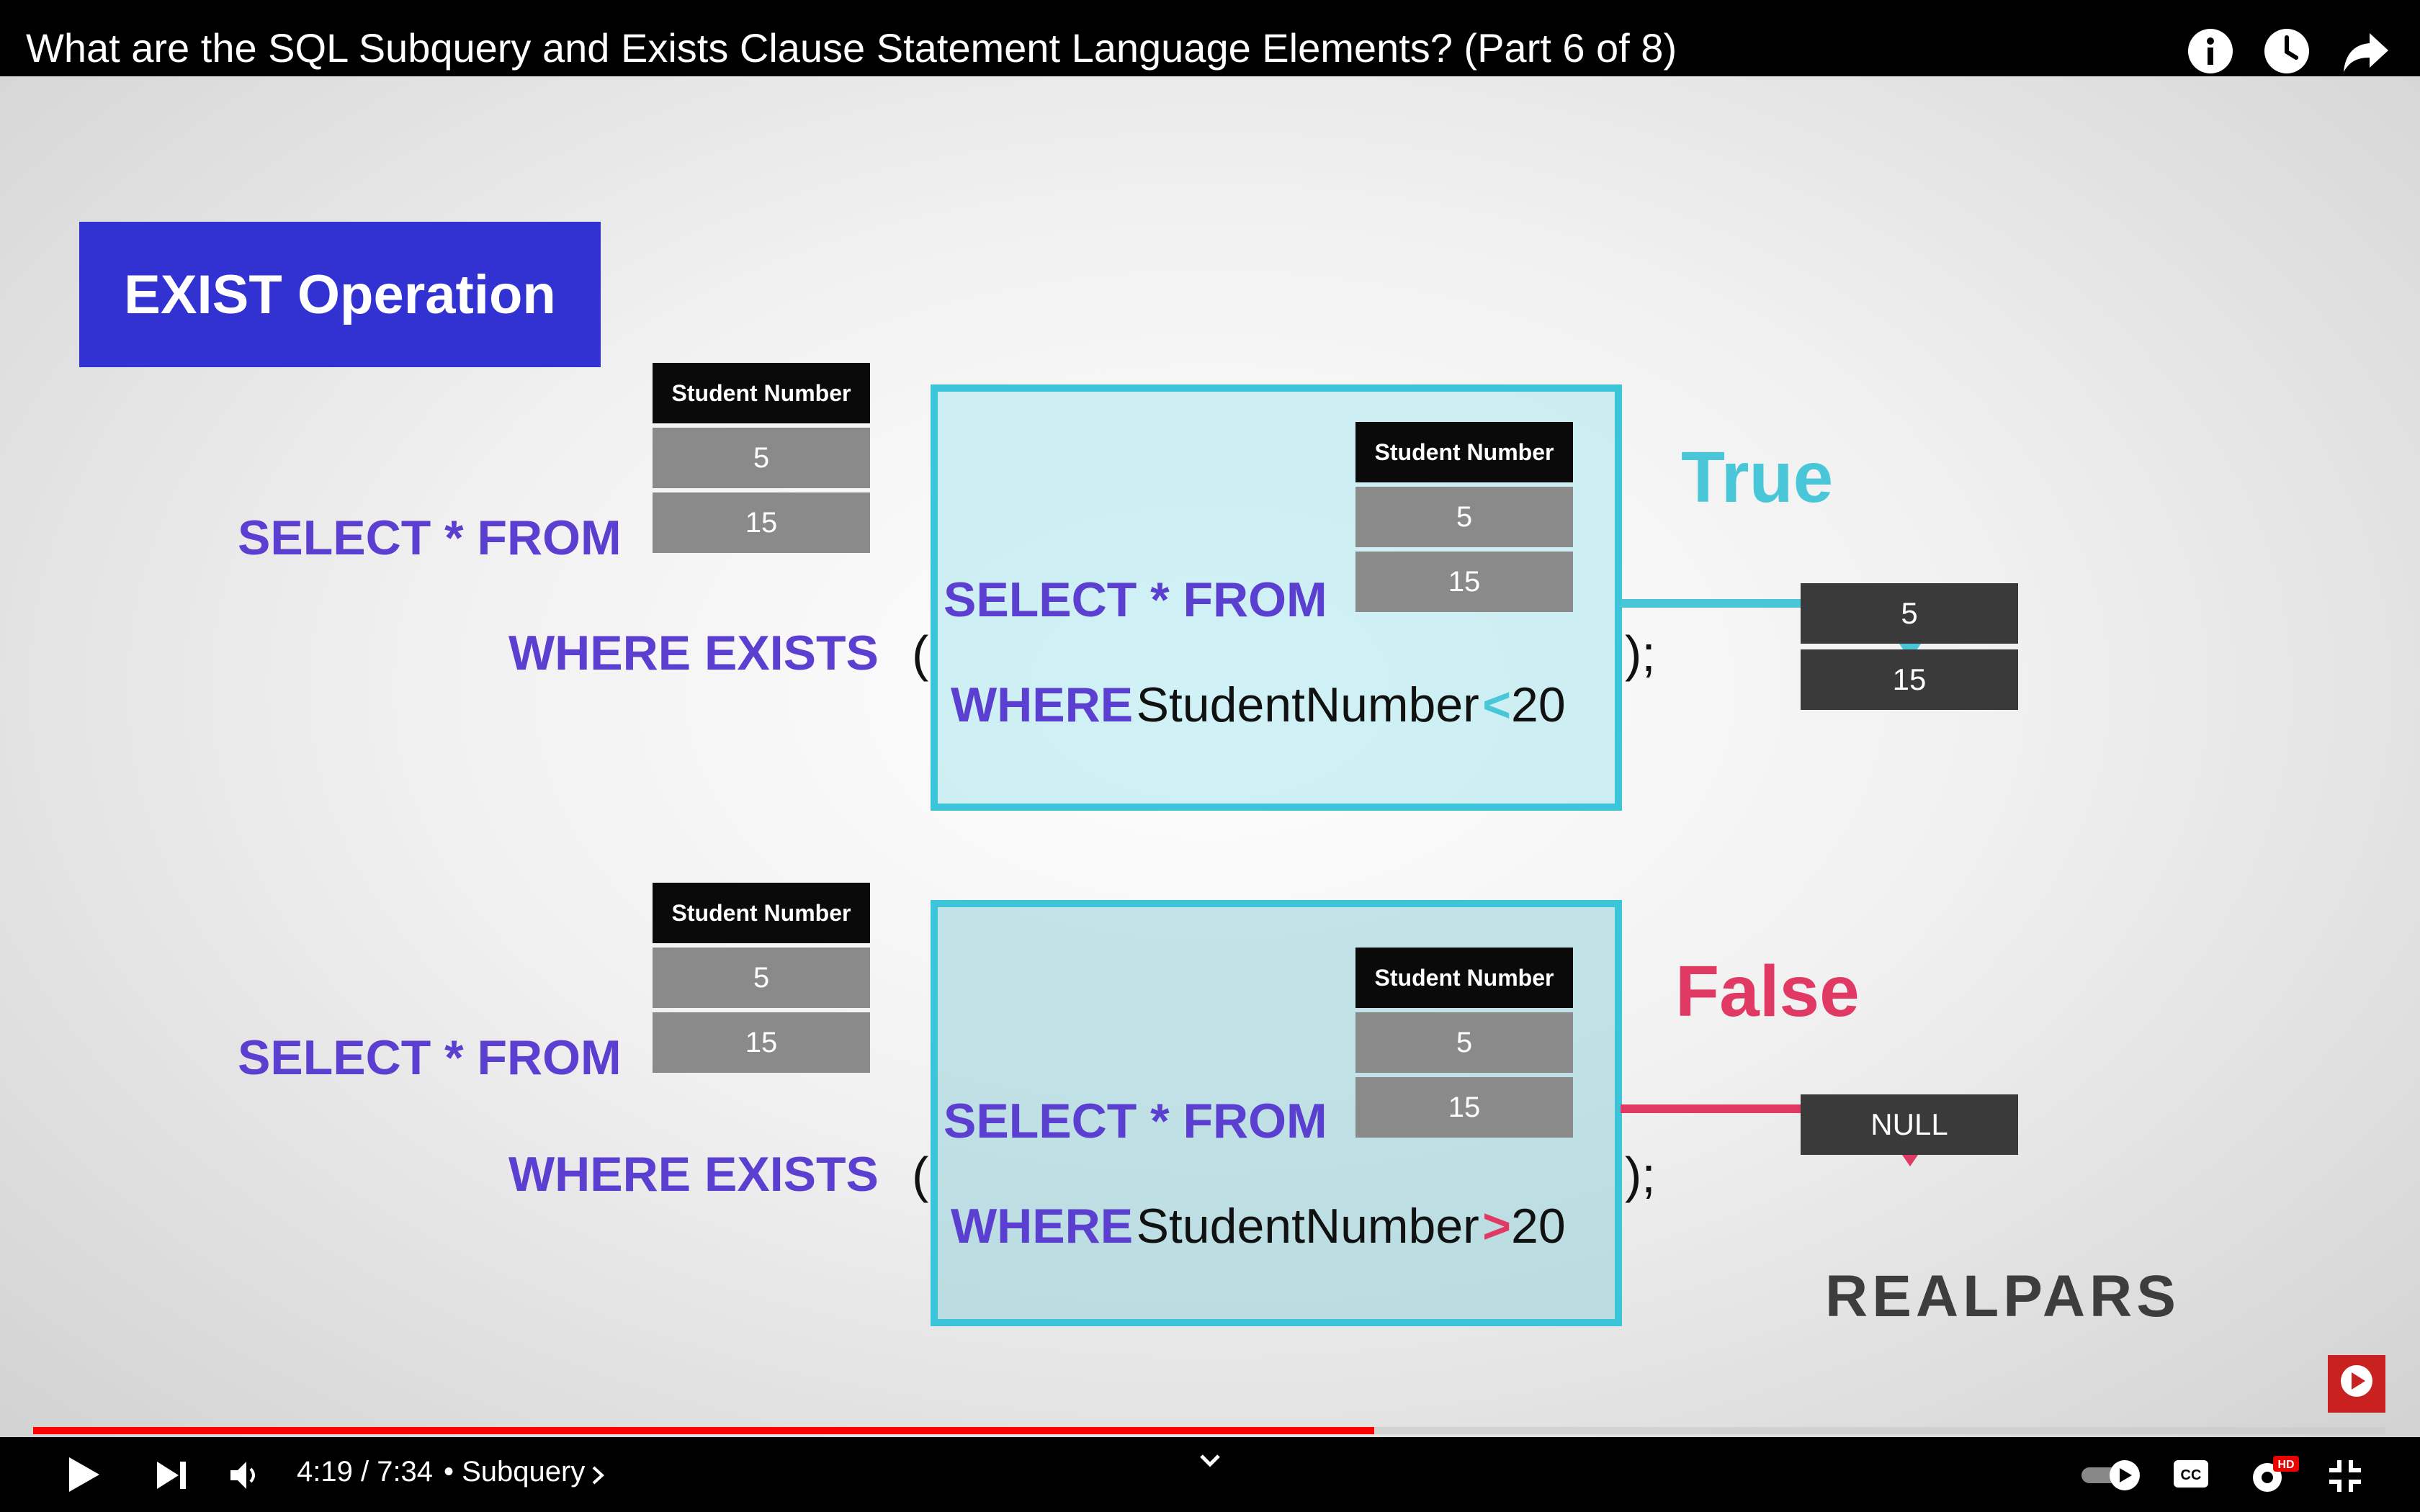 The image size is (2420, 1512). I want to click on player-controls: 4:19 / 7:34 • Subquery CC HD, so click(1210, 1474).